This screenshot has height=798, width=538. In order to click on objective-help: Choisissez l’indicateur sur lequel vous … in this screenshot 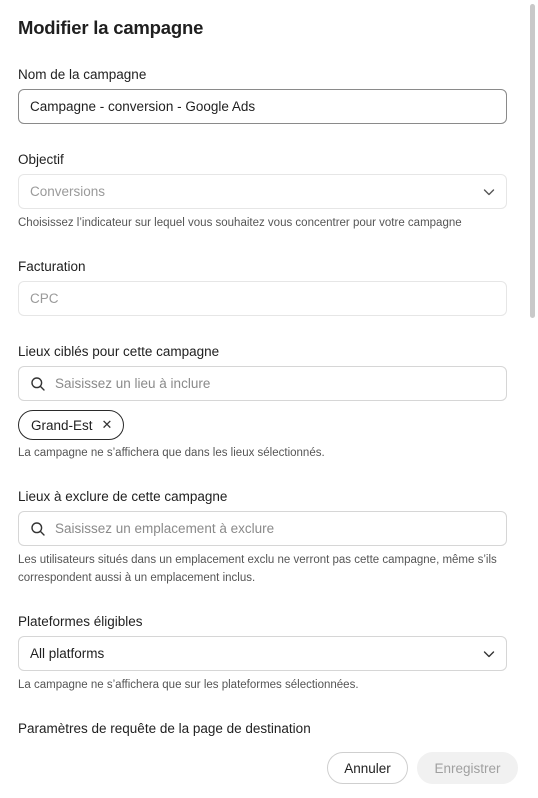, I will do `click(240, 223)`.